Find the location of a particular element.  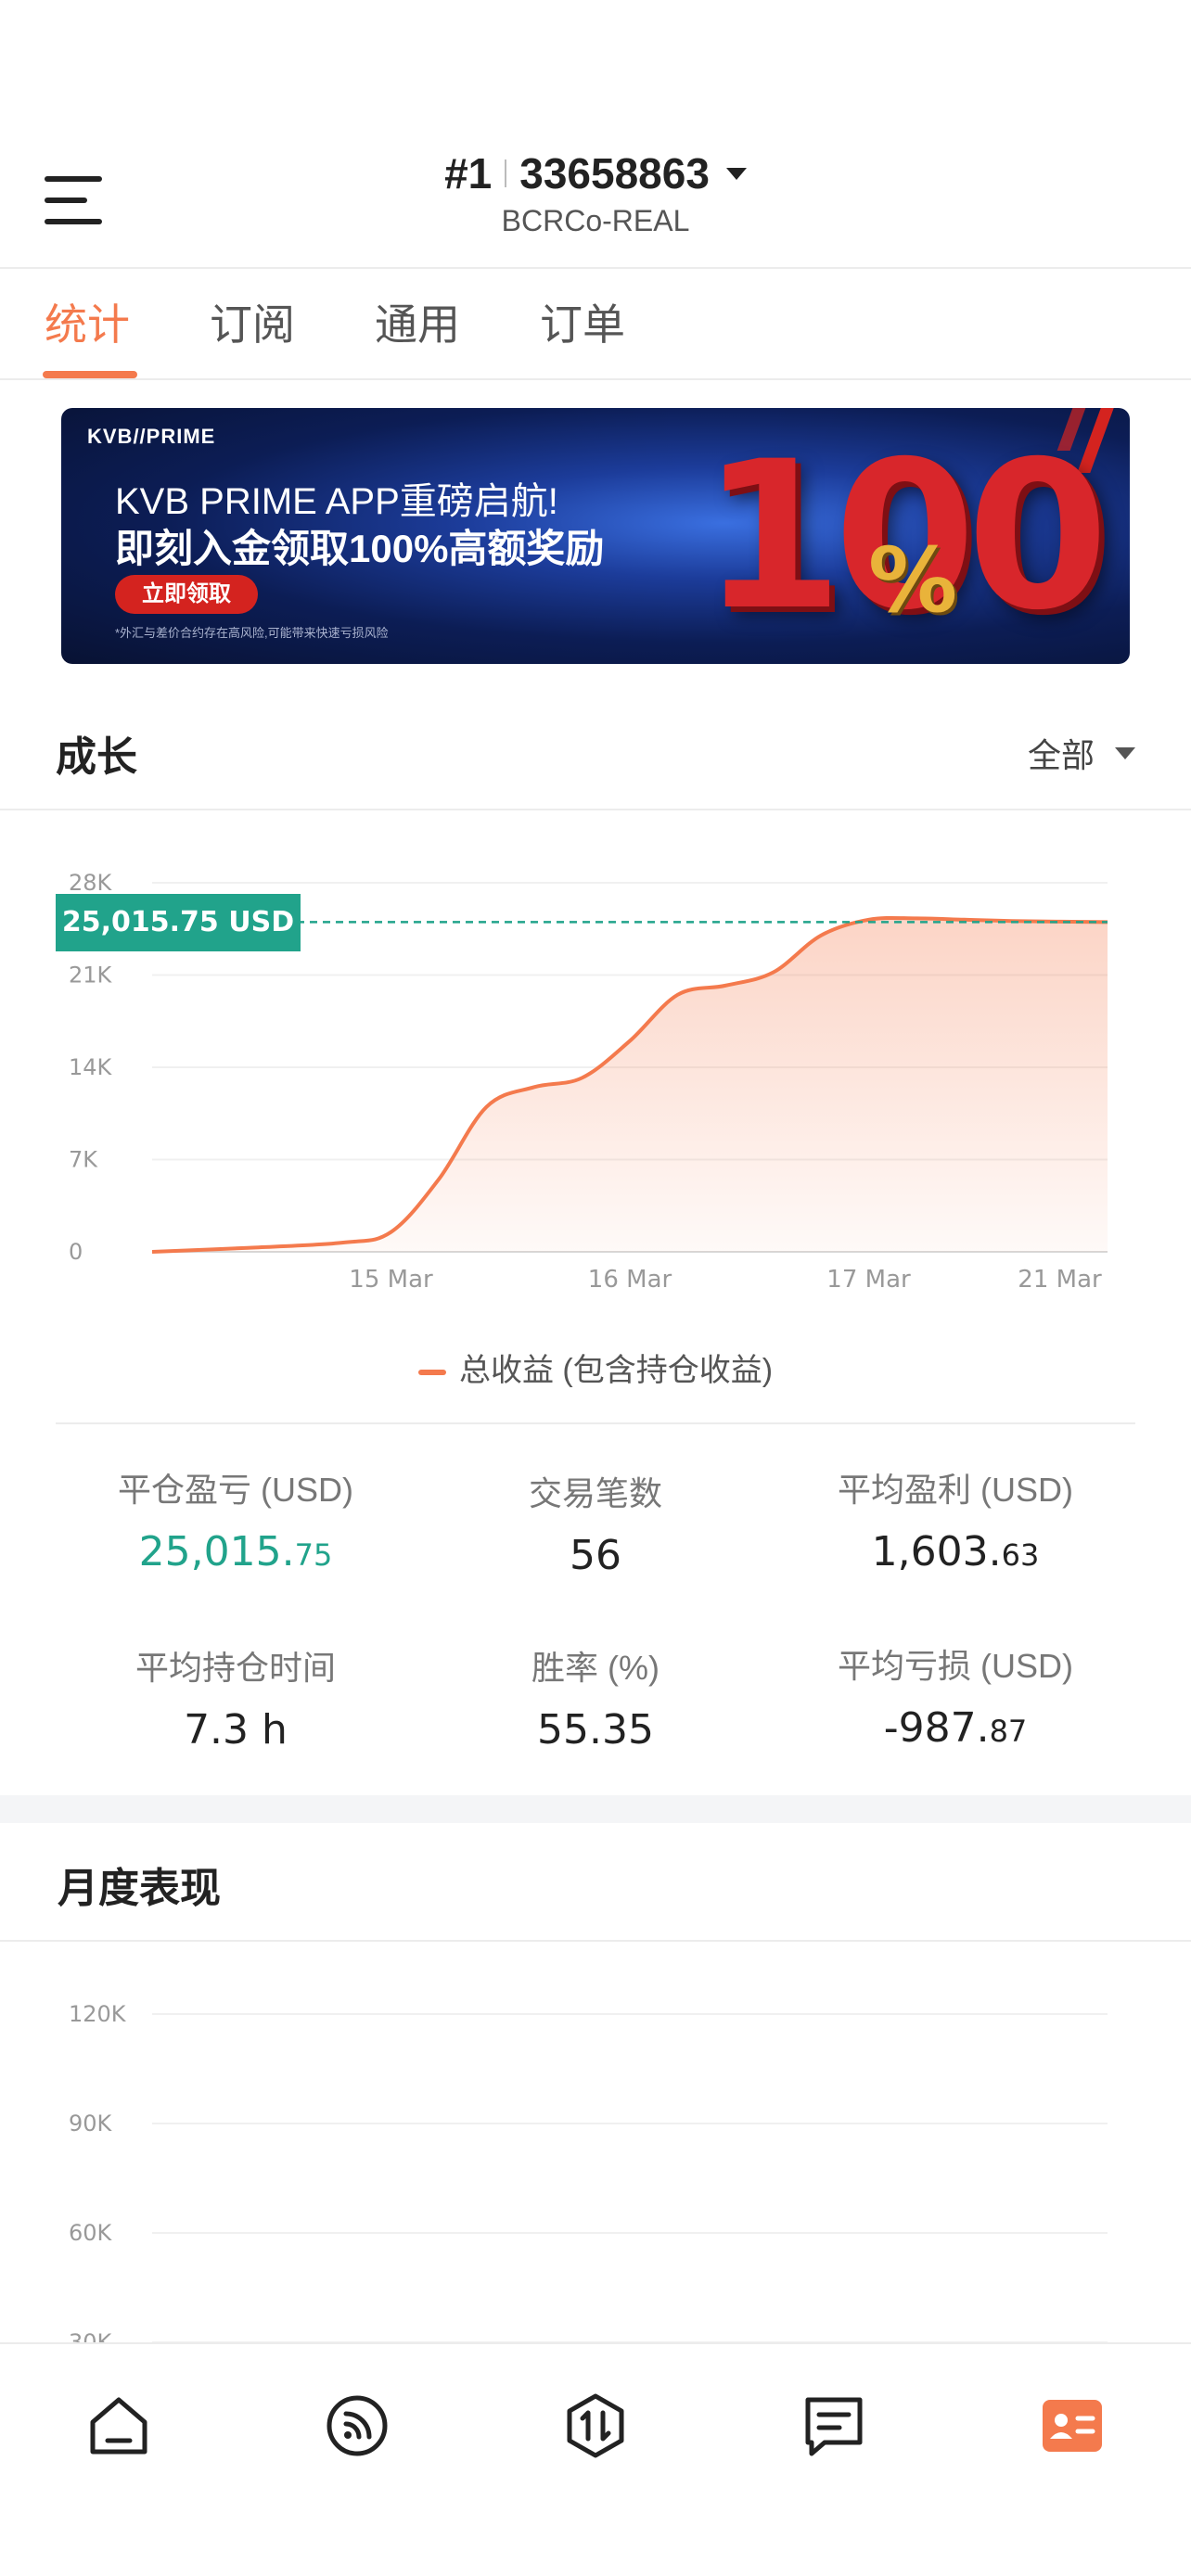

message-icon is located at coordinates (834, 2426).